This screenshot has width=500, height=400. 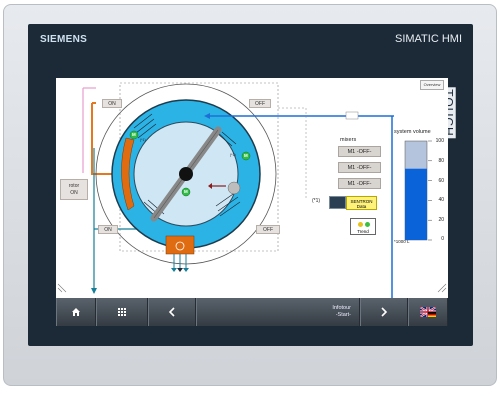 What do you see at coordinates (441, 220) in the screenshot?
I see `volume-tick-20: 20` at bounding box center [441, 220].